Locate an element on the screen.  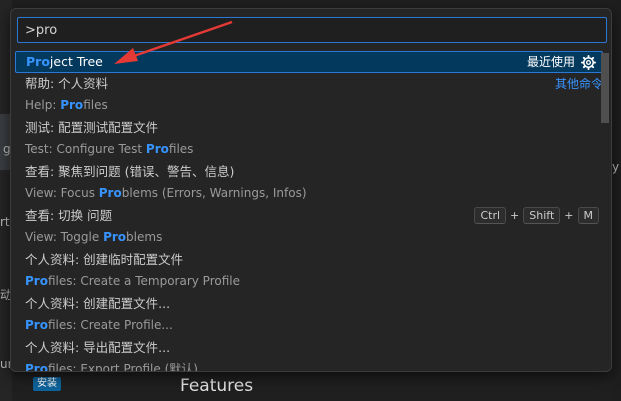
gear-icon is located at coordinates (588, 62).